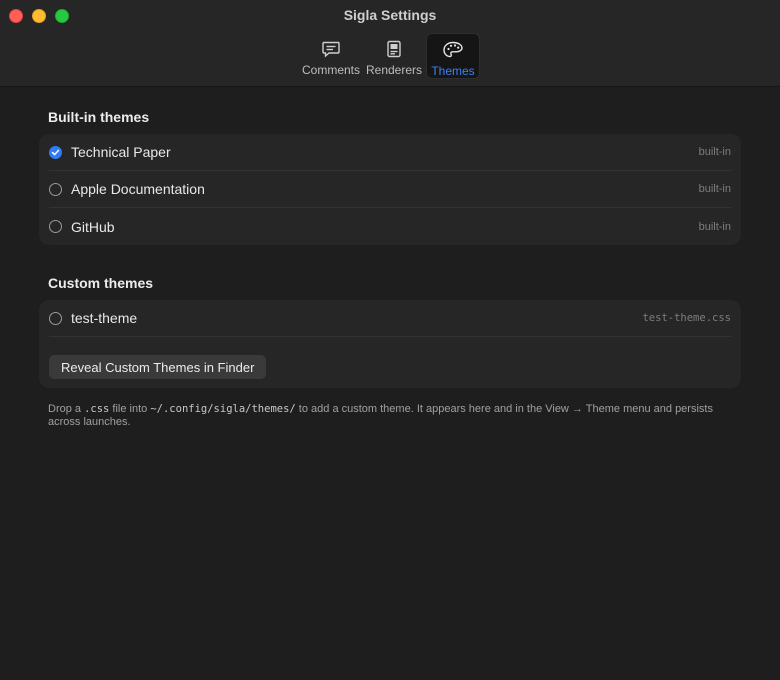 This screenshot has height=680, width=780. I want to click on comment-icon, so click(331, 49).